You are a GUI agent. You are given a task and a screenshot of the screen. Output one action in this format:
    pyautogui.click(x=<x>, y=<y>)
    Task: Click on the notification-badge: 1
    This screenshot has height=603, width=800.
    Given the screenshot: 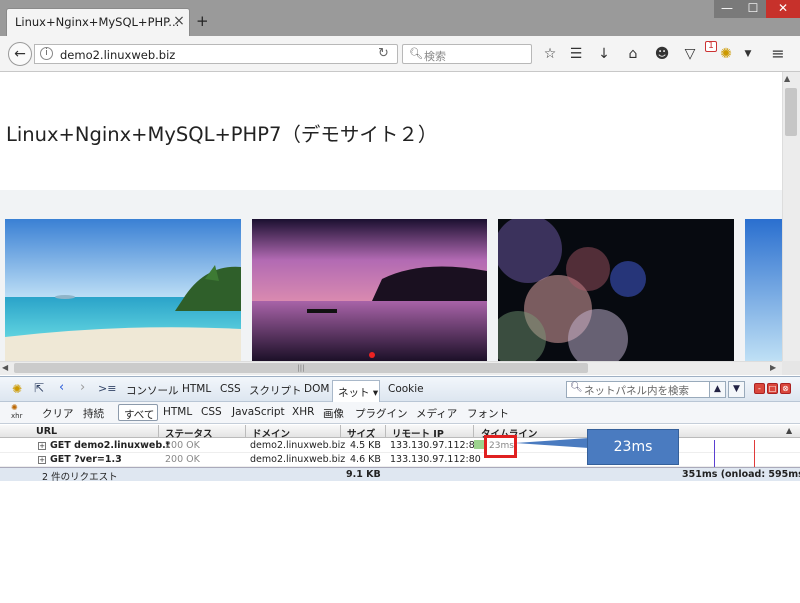 What is the action you would take?
    pyautogui.click(x=711, y=46)
    